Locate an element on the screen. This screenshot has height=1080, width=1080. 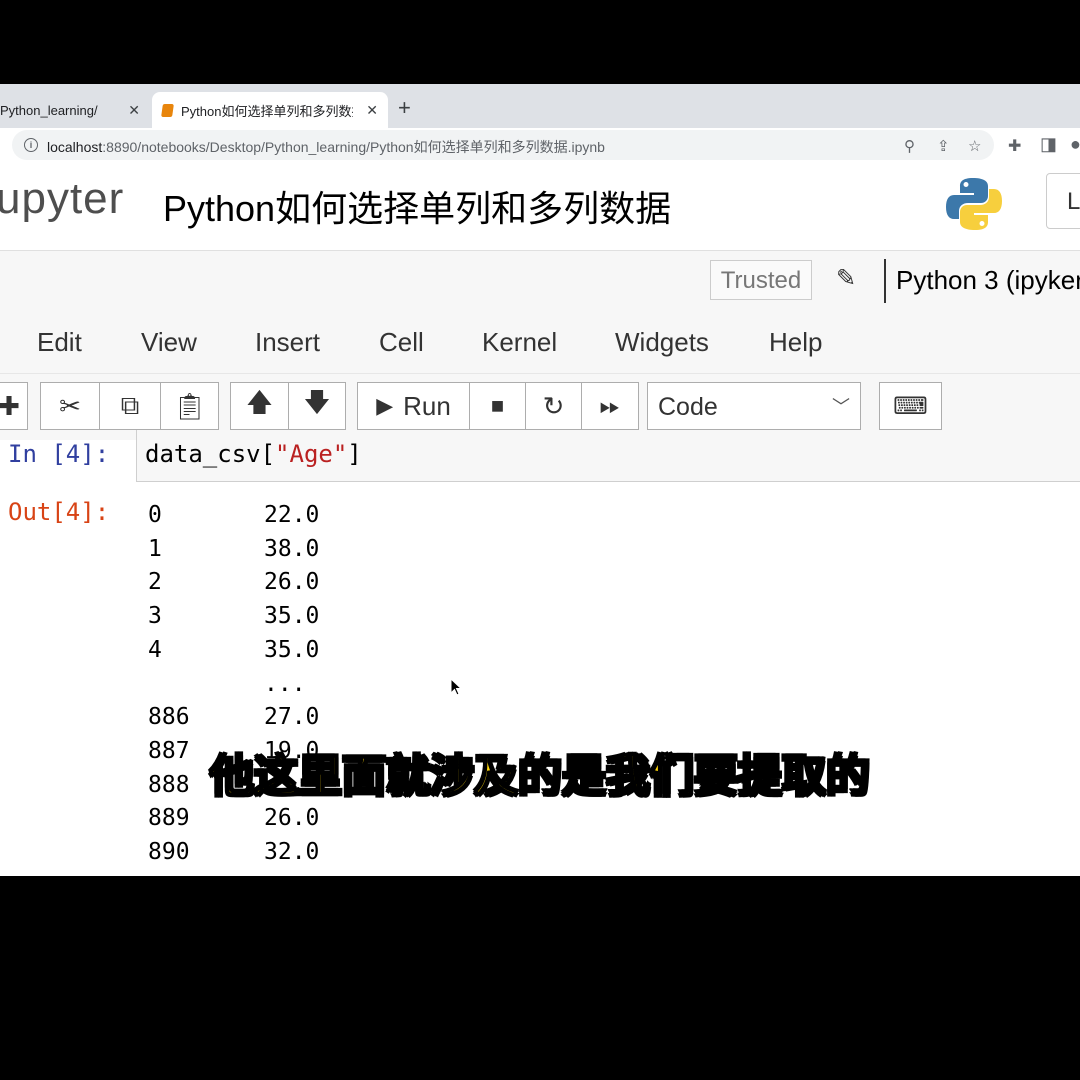
video-subtitle: 他这里面就涉及的是我们要提取的 is located at coordinates (540, 776).